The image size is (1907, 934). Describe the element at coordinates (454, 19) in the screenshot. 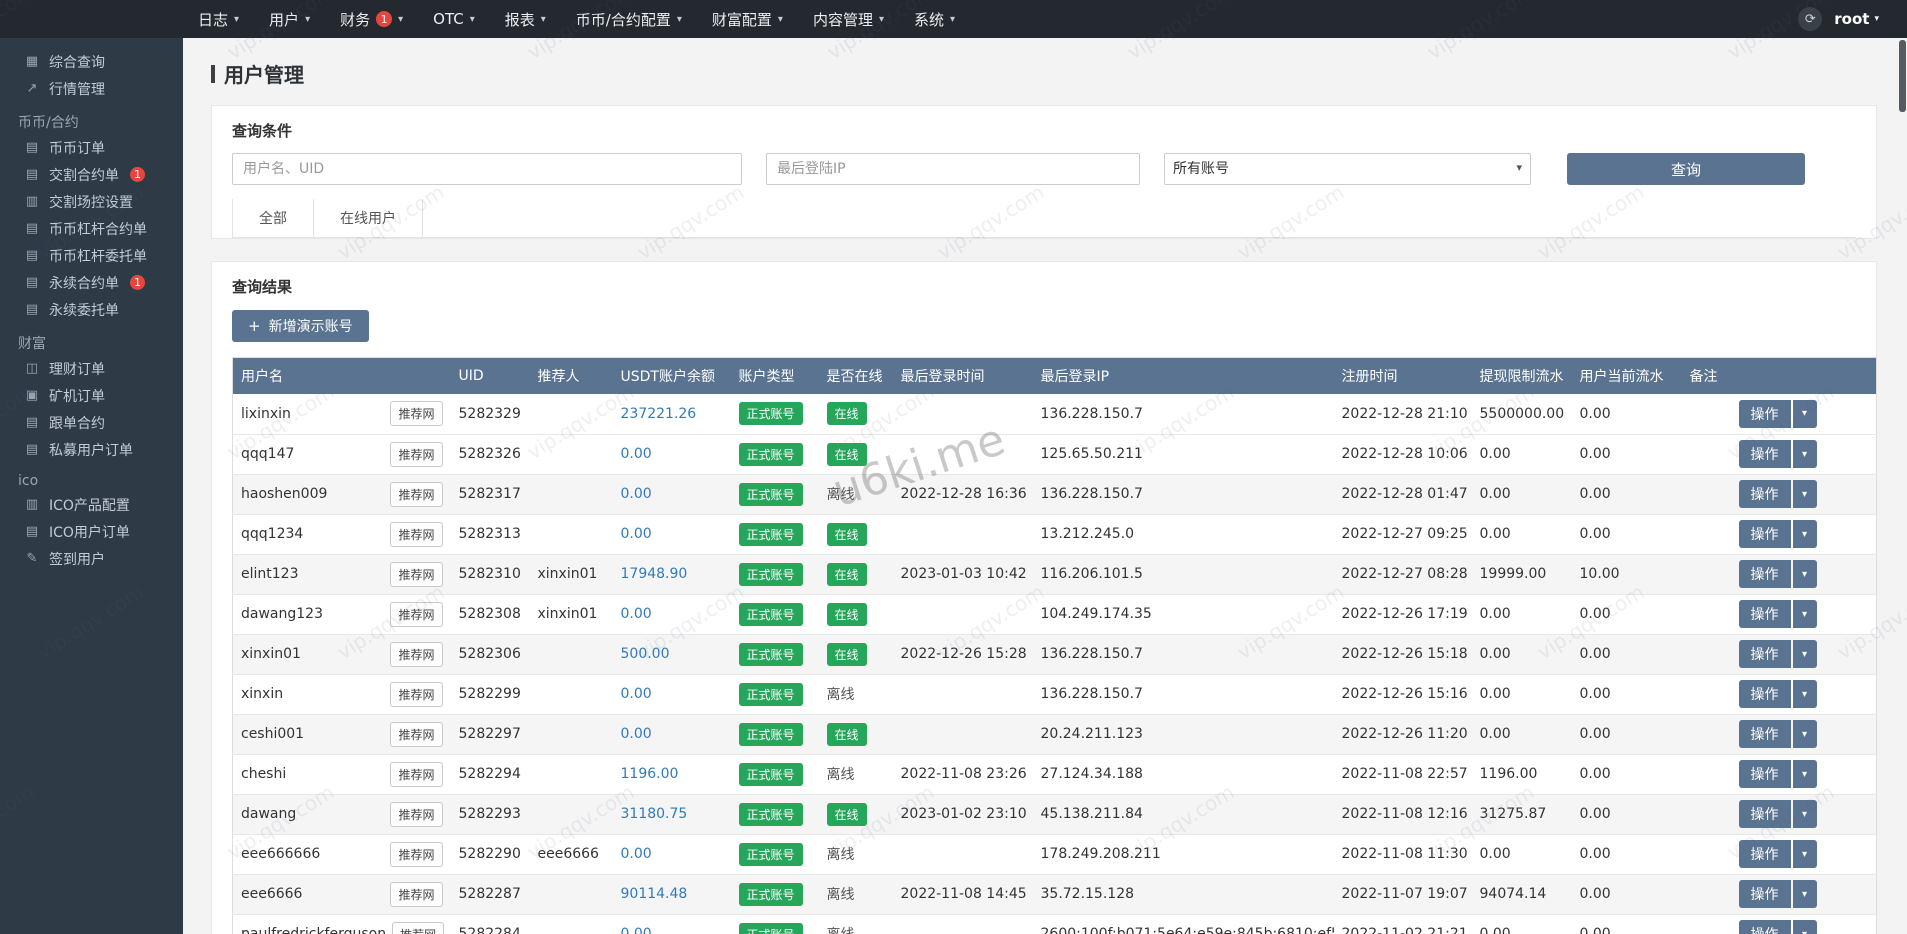

I see `nav-item-otc: OTC ▾` at that location.